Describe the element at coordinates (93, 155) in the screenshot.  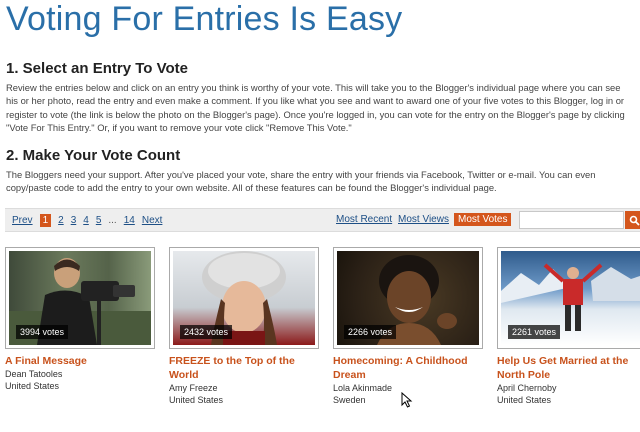
I see `section-heading-vote: 2. Make Your Vote Count` at that location.